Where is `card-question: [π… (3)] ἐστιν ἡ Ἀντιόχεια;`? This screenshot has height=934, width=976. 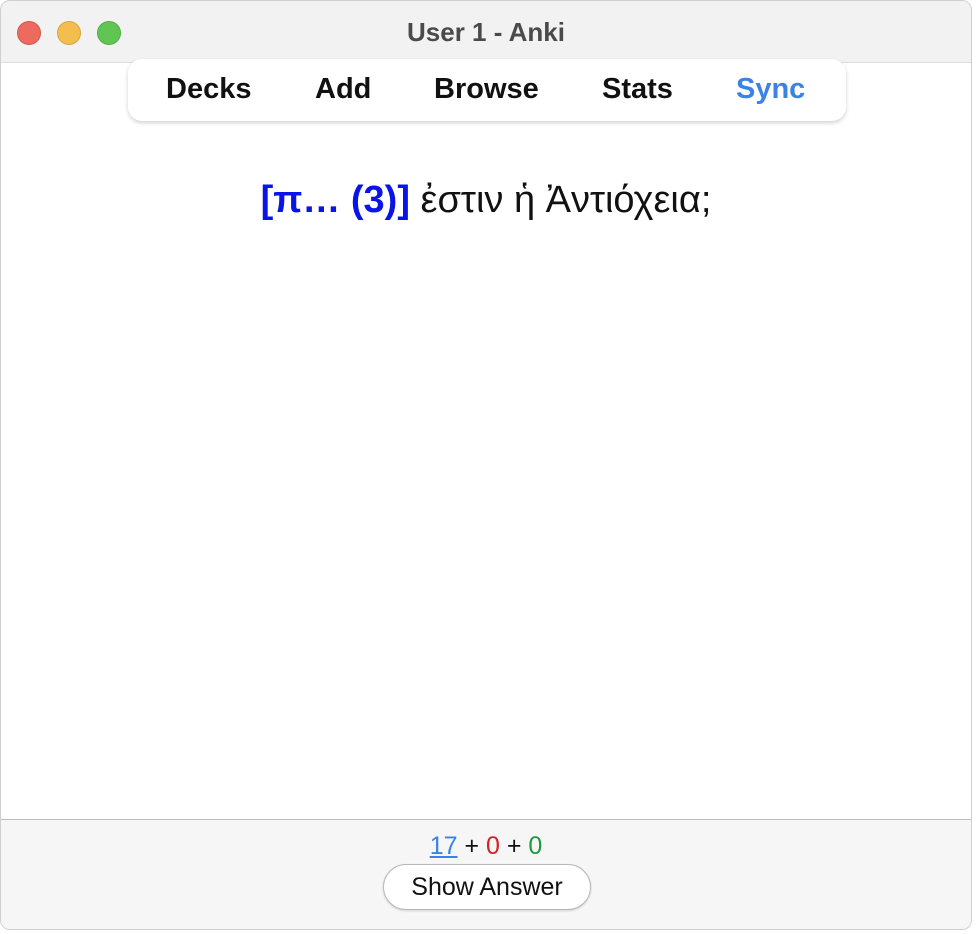
card-question: [π… (3)] ἐστιν ἡ Ἀντιόχεια; is located at coordinates (486, 200).